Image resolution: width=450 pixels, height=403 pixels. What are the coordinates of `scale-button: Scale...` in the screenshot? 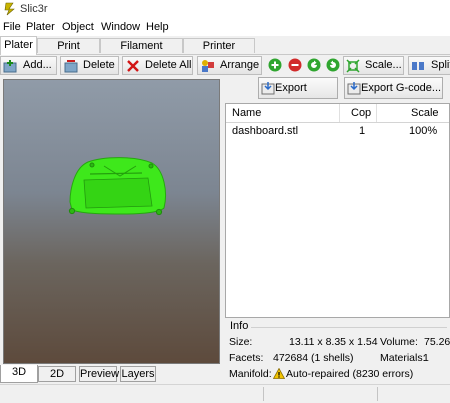 It's located at (373, 65).